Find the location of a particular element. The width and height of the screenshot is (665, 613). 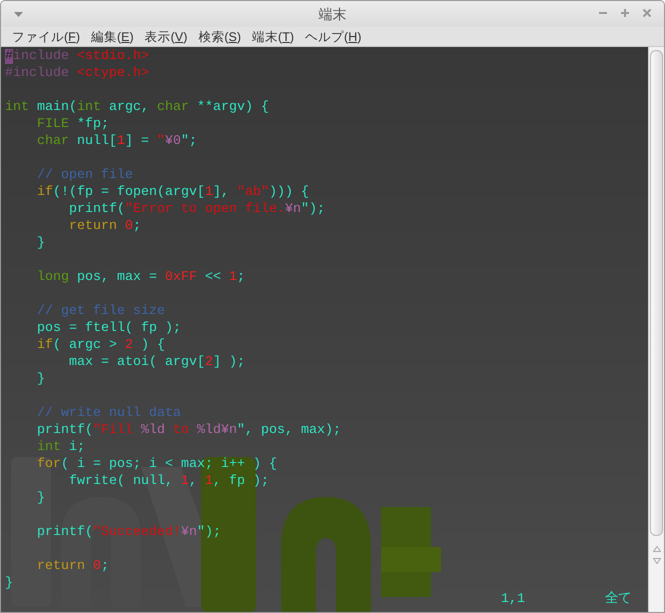

cursor-position: 1,1 is located at coordinates (513, 599).